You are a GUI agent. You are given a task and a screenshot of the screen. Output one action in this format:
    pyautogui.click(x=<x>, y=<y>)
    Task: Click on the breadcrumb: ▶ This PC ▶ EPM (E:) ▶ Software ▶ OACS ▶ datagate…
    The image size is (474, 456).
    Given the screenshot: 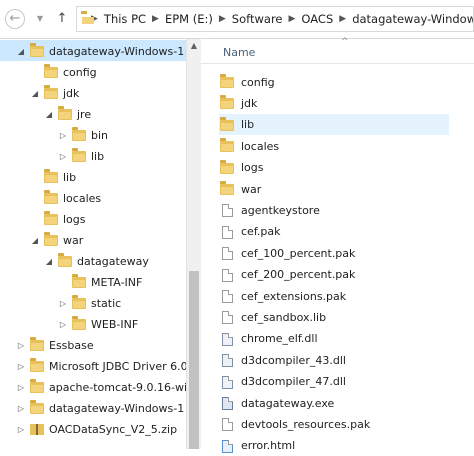 What is the action you would take?
    pyautogui.click(x=275, y=19)
    